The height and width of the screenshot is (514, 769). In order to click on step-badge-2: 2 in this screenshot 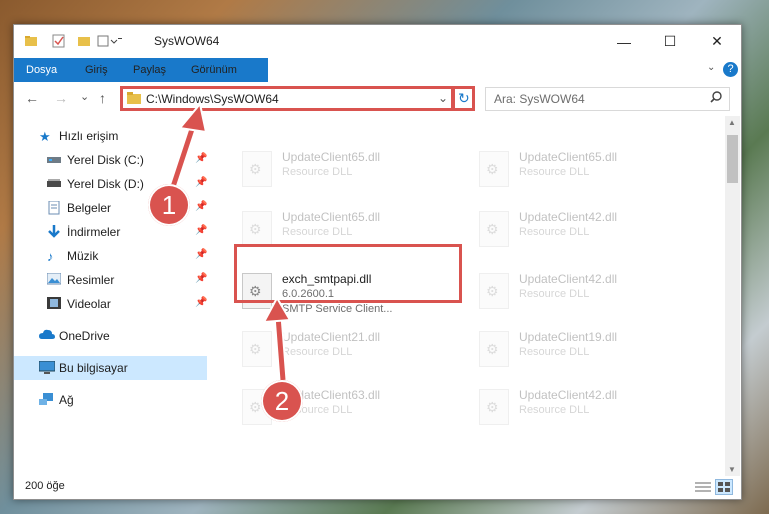, I will do `click(282, 401)`.